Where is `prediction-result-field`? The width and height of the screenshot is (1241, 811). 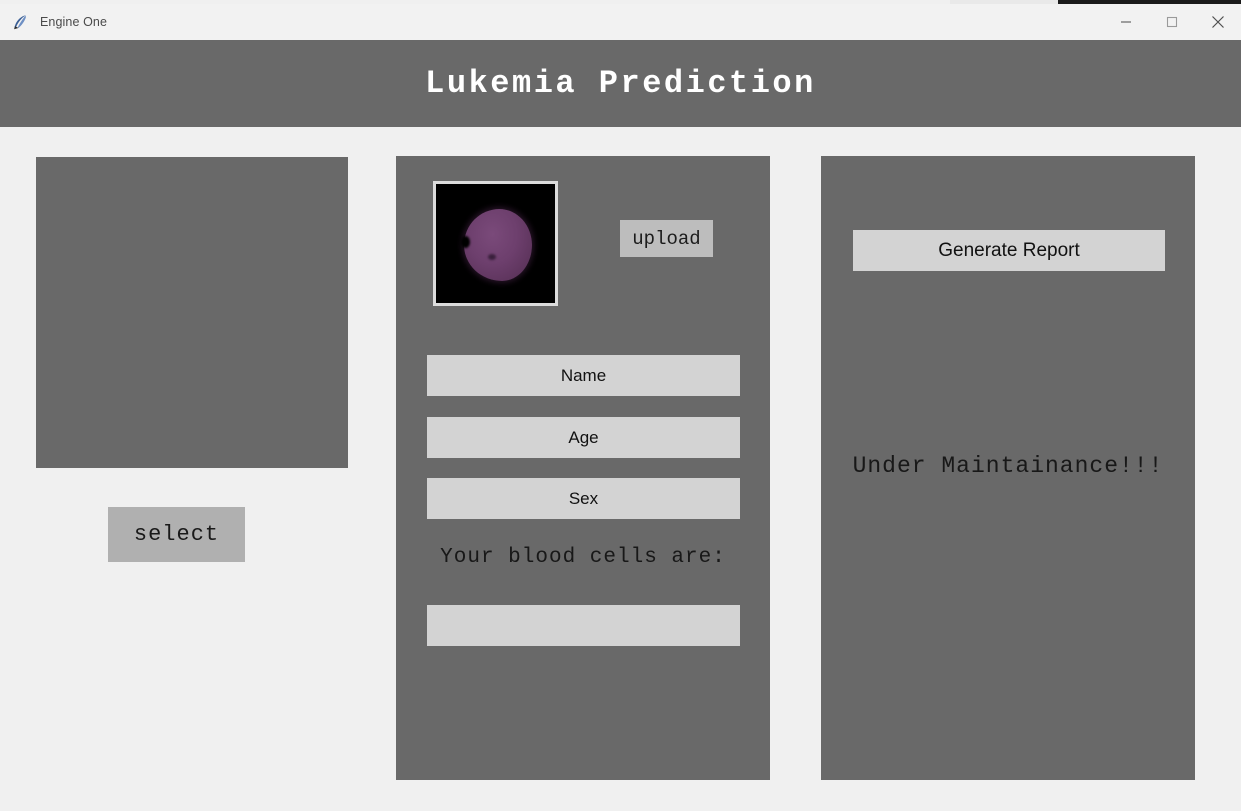 prediction-result-field is located at coordinates (583, 625).